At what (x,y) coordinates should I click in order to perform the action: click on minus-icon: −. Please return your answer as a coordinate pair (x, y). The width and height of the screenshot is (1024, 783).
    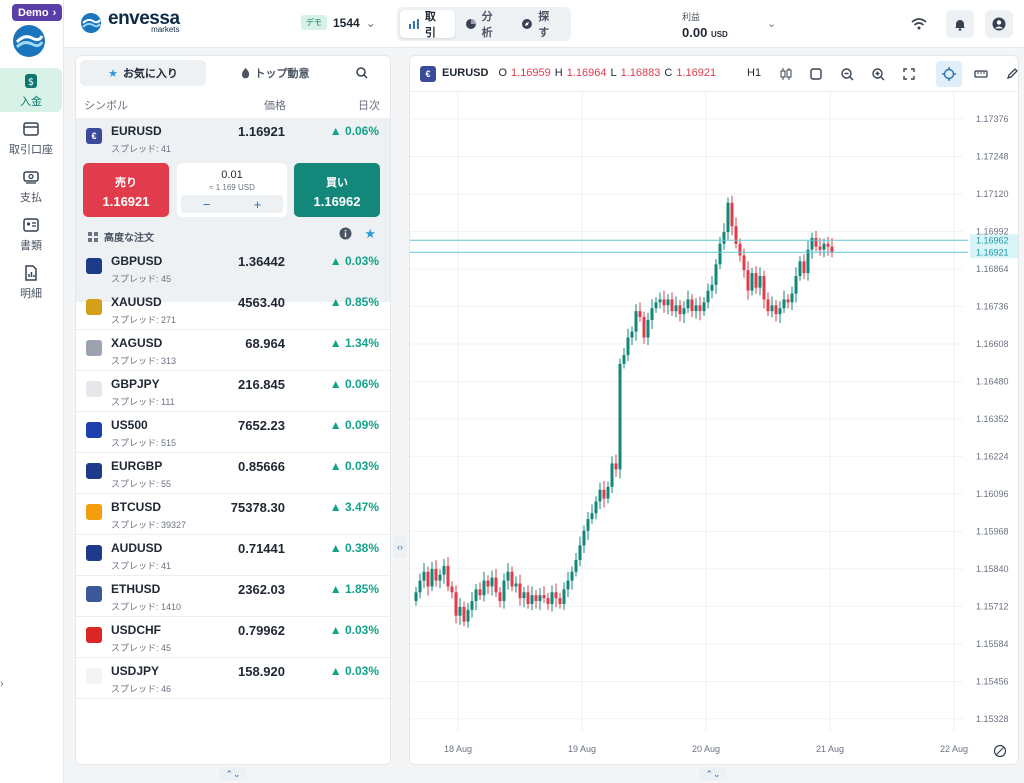
    Looking at the image, I should click on (207, 204).